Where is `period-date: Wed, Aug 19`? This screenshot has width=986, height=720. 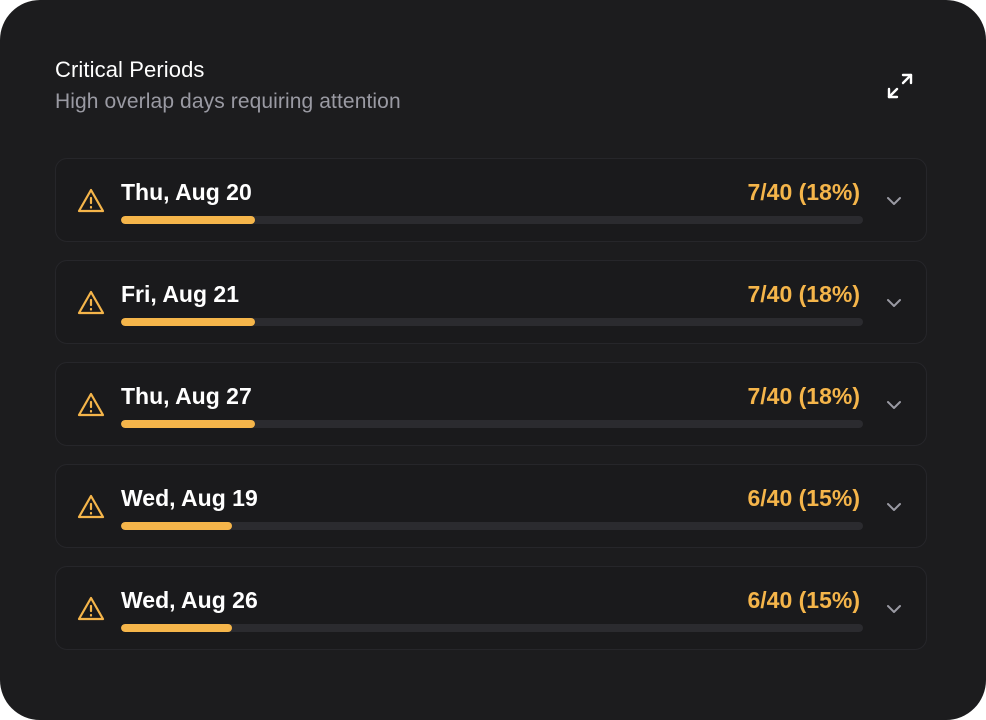
period-date: Wed, Aug 19 is located at coordinates (189, 498).